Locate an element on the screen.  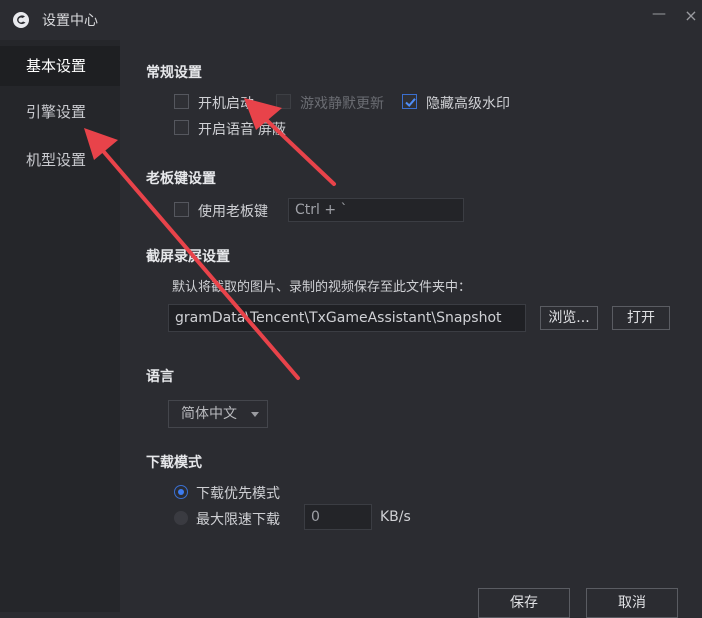
voice-checkbox is located at coordinates (181, 127).